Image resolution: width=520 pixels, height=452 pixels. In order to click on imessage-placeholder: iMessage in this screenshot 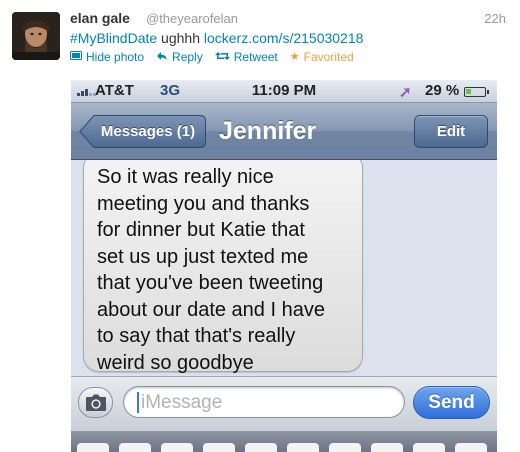, I will do `click(182, 402)`.